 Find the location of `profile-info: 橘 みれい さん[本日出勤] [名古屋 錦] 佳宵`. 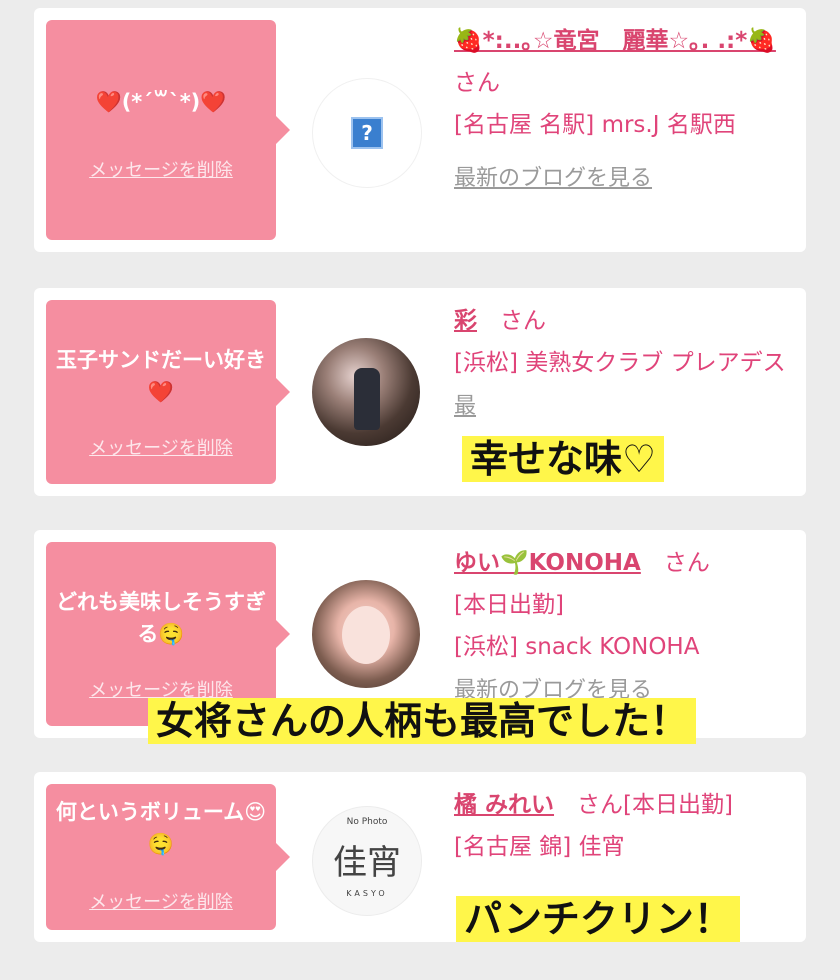

profile-info: 橘 みれい さん[本日出勤] [名古屋 錦] 佳宵 is located at coordinates (626, 826).